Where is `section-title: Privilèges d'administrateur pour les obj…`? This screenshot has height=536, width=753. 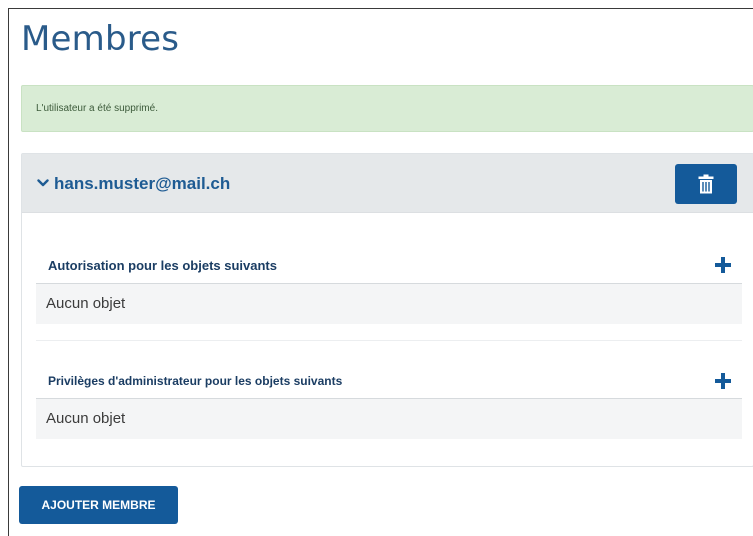
section-title: Privilèges d'administrateur pour les obj… is located at coordinates (195, 381).